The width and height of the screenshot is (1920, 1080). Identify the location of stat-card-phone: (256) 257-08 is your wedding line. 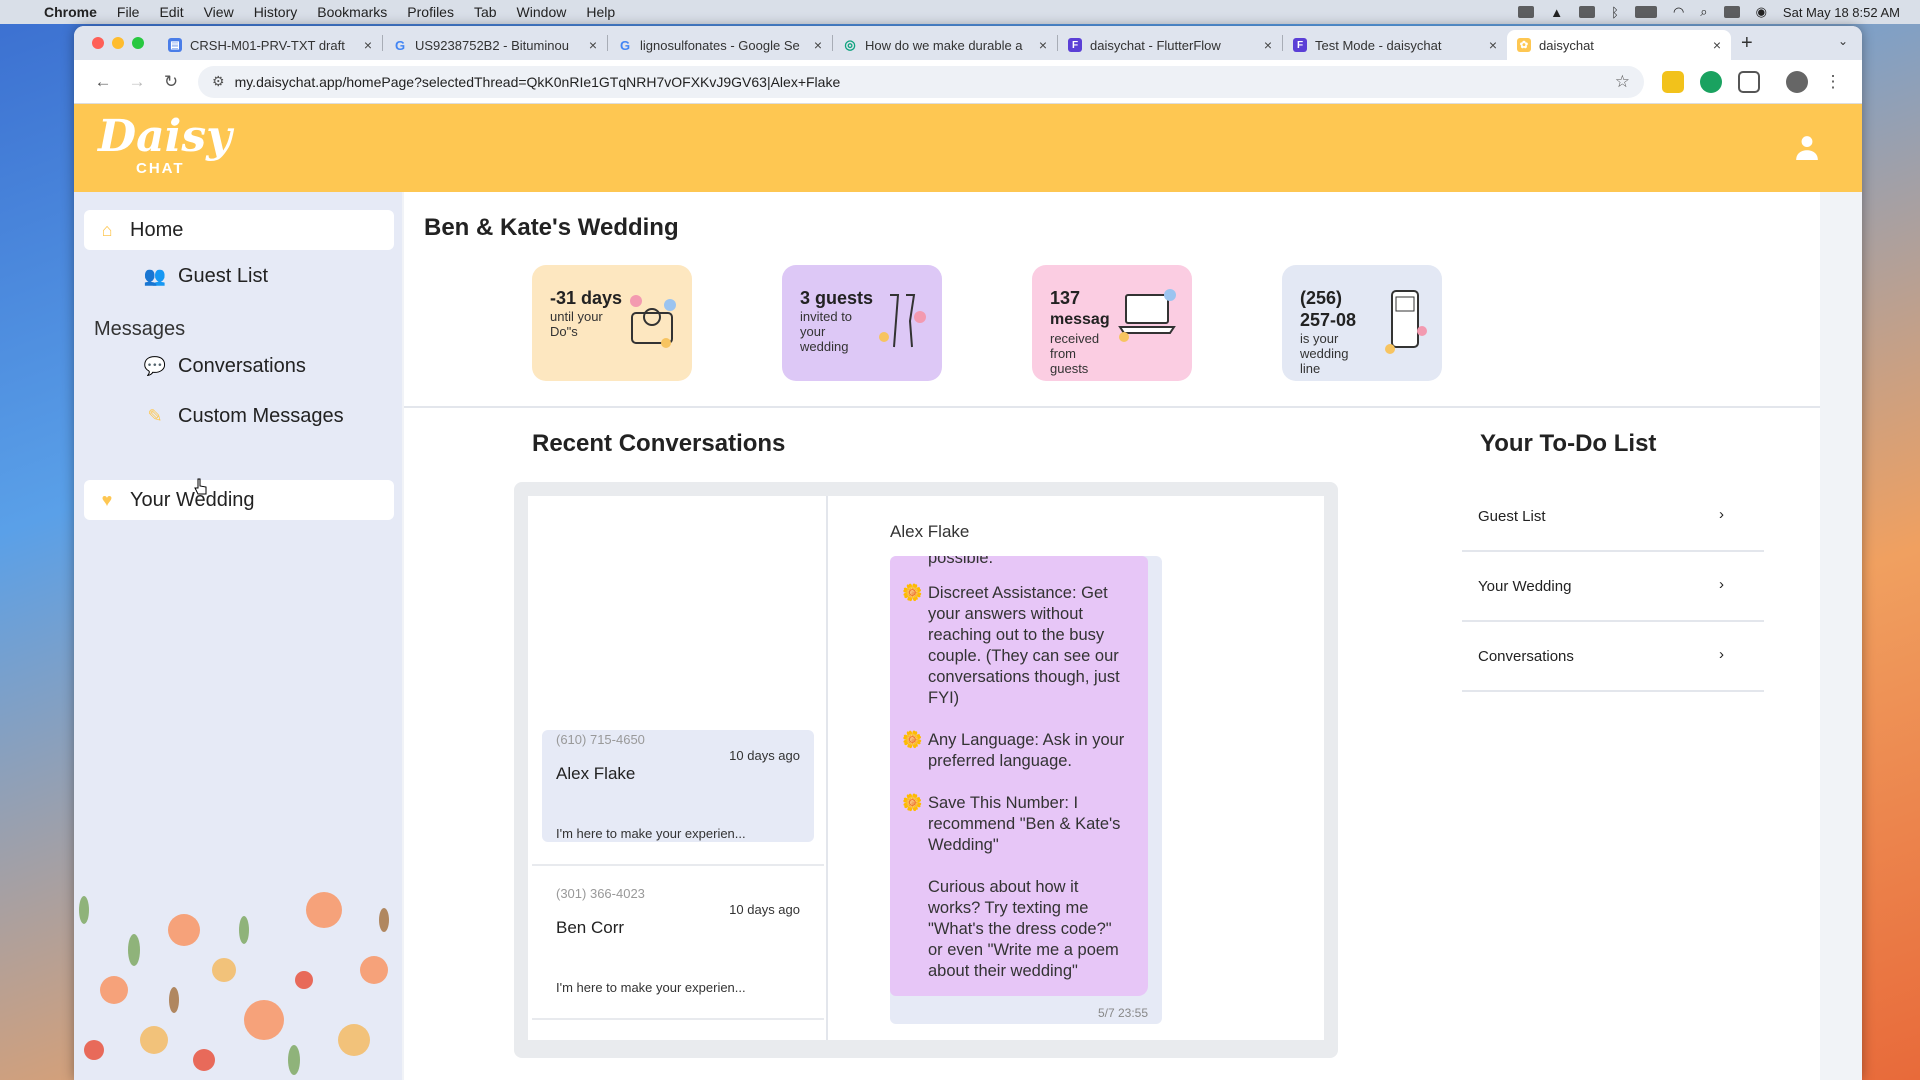
(1362, 323).